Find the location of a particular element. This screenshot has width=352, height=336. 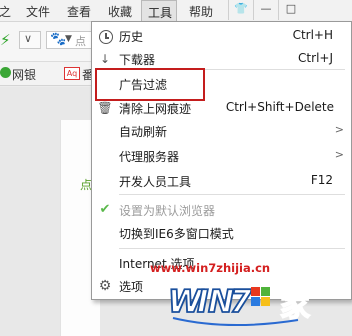

menu-view: 查看 is located at coordinates (79, 11).